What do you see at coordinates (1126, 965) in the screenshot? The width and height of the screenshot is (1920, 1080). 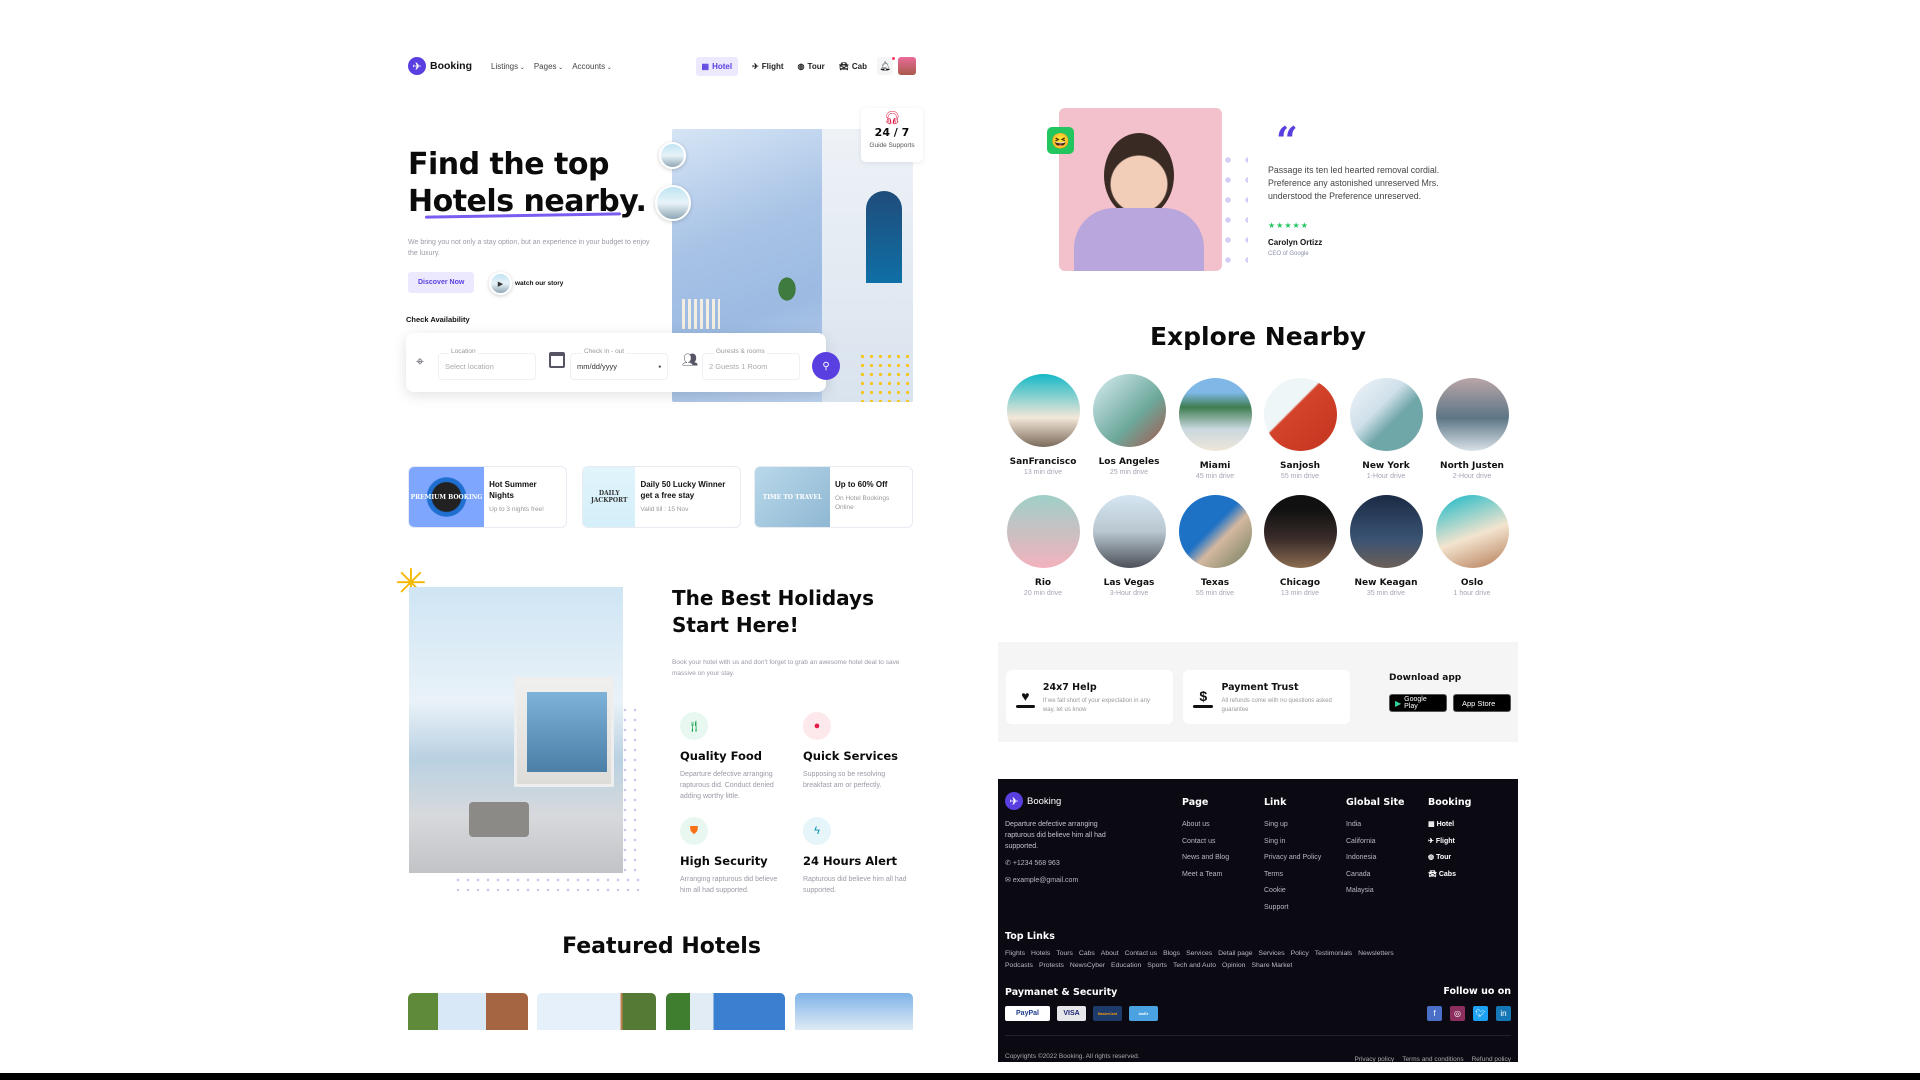 I see `top-link: Education` at bounding box center [1126, 965].